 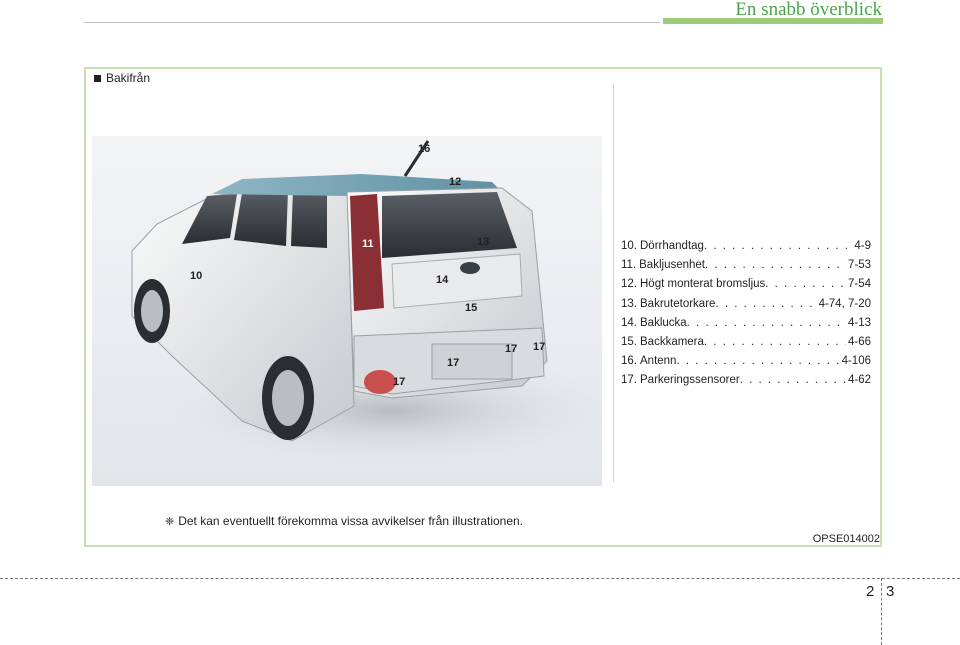 What do you see at coordinates (746, 246) in the screenshot?
I see `legend-item: 10.Dörrhandtag4-9` at bounding box center [746, 246].